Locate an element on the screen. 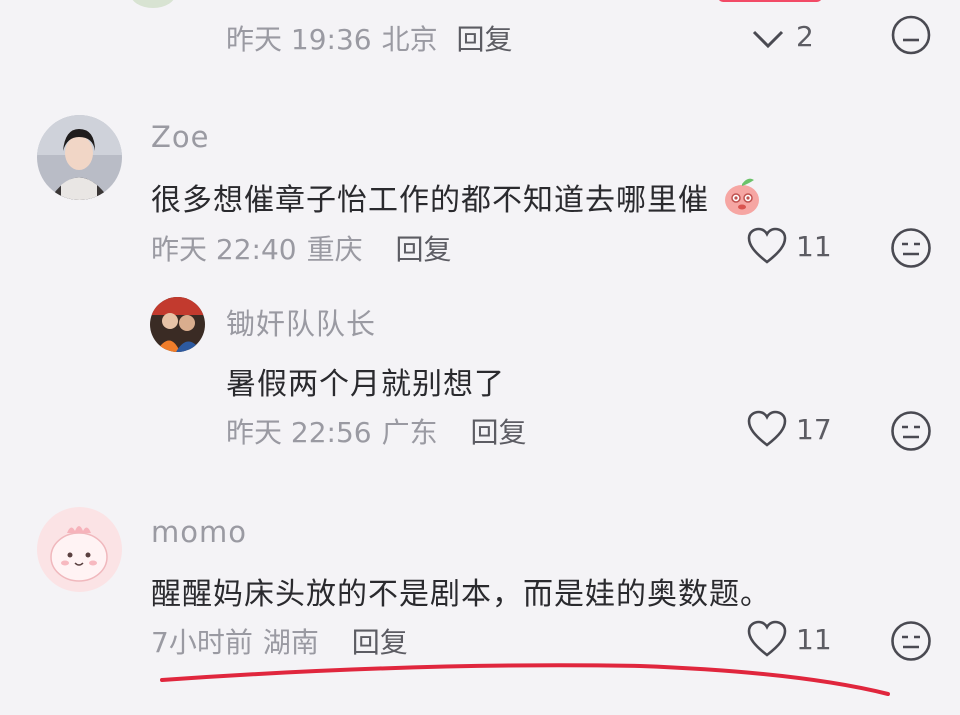  comment-text: 很多想催章子怡工作的都不知道去哪里催 is located at coordinates (457, 196).